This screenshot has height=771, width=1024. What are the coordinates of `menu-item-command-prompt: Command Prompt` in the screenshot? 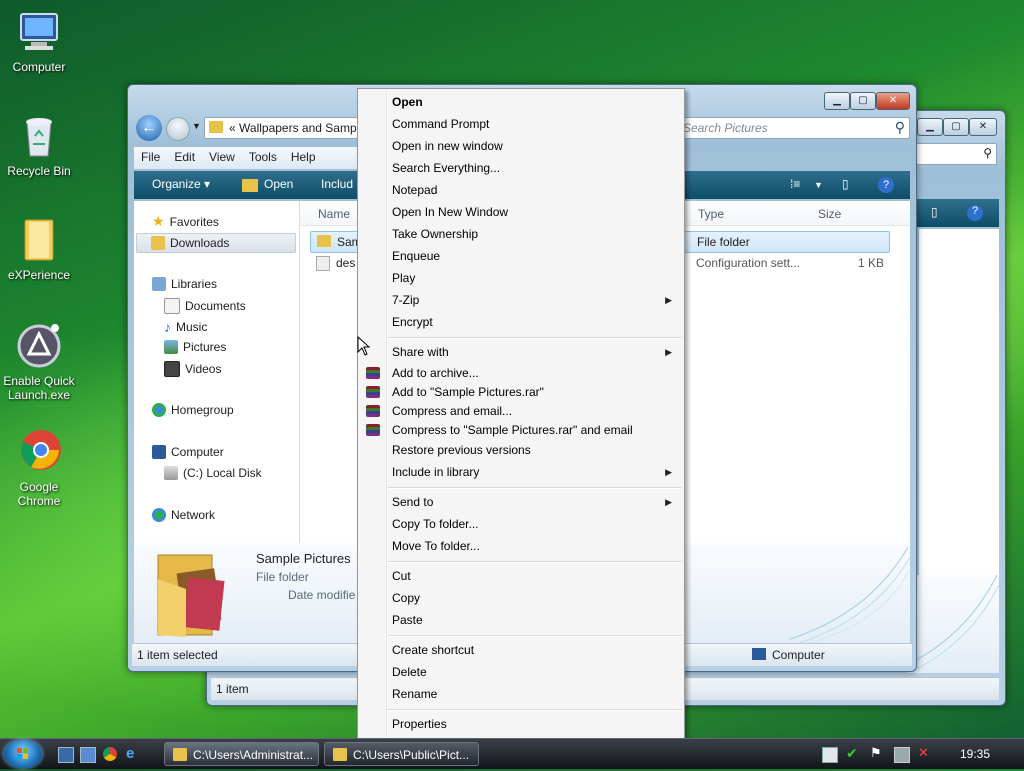 It's located at (440, 124).